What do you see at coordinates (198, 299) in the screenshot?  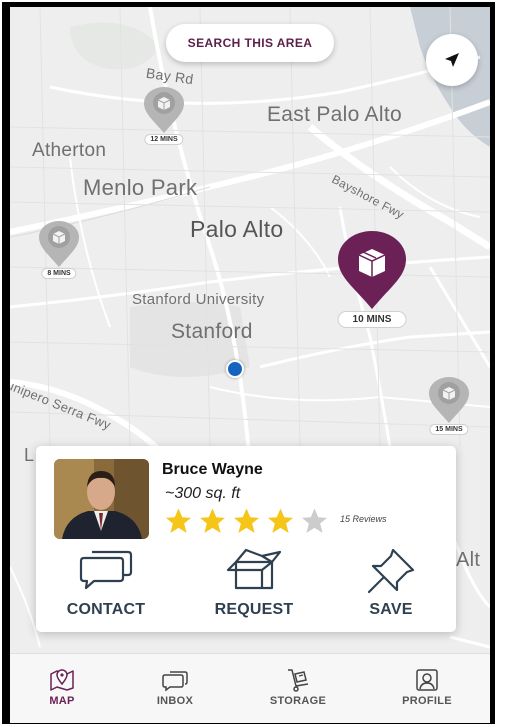 I see `map-label-stanford-university: Stanford University` at bounding box center [198, 299].